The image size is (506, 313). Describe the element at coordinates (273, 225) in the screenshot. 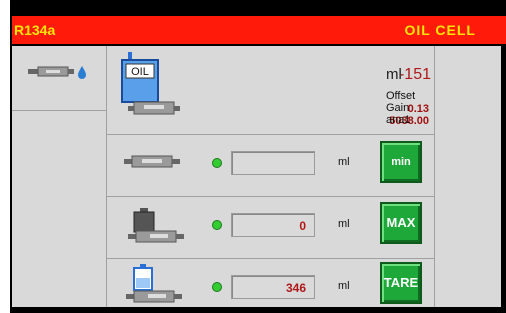

I see `max-value-field: 0` at that location.